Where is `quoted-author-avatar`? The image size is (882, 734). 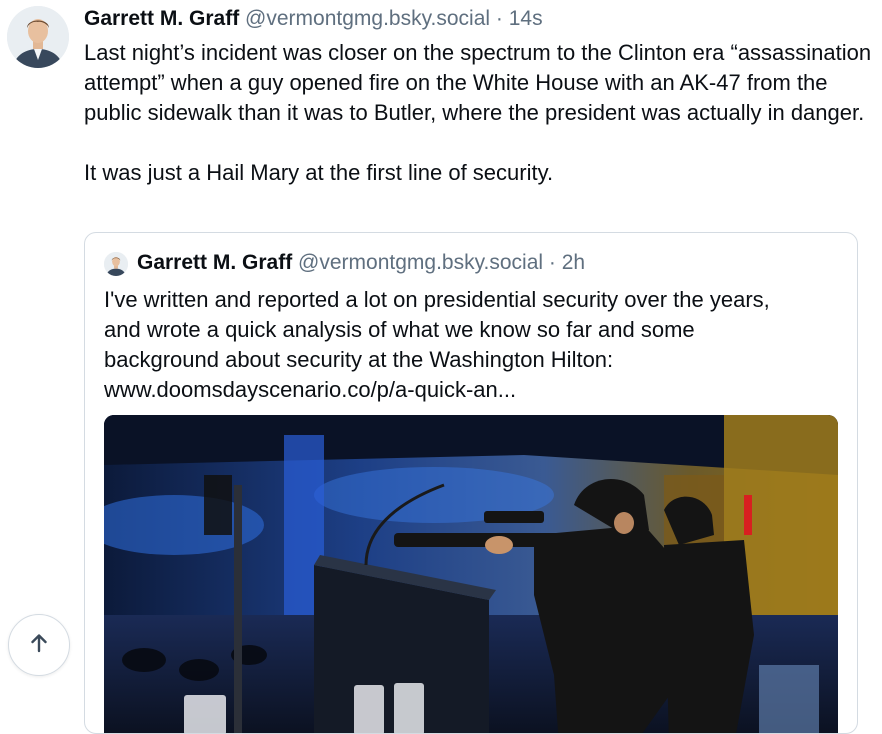 quoted-author-avatar is located at coordinates (116, 264).